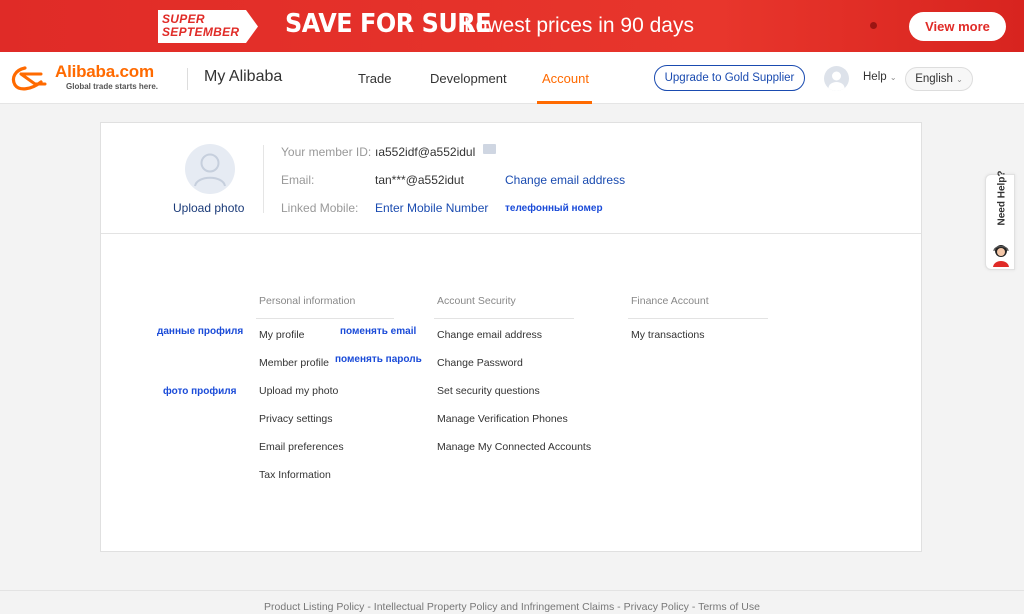 This screenshot has height=614, width=1024. Describe the element at coordinates (565, 78) in the screenshot. I see `tab-account: Account` at that location.